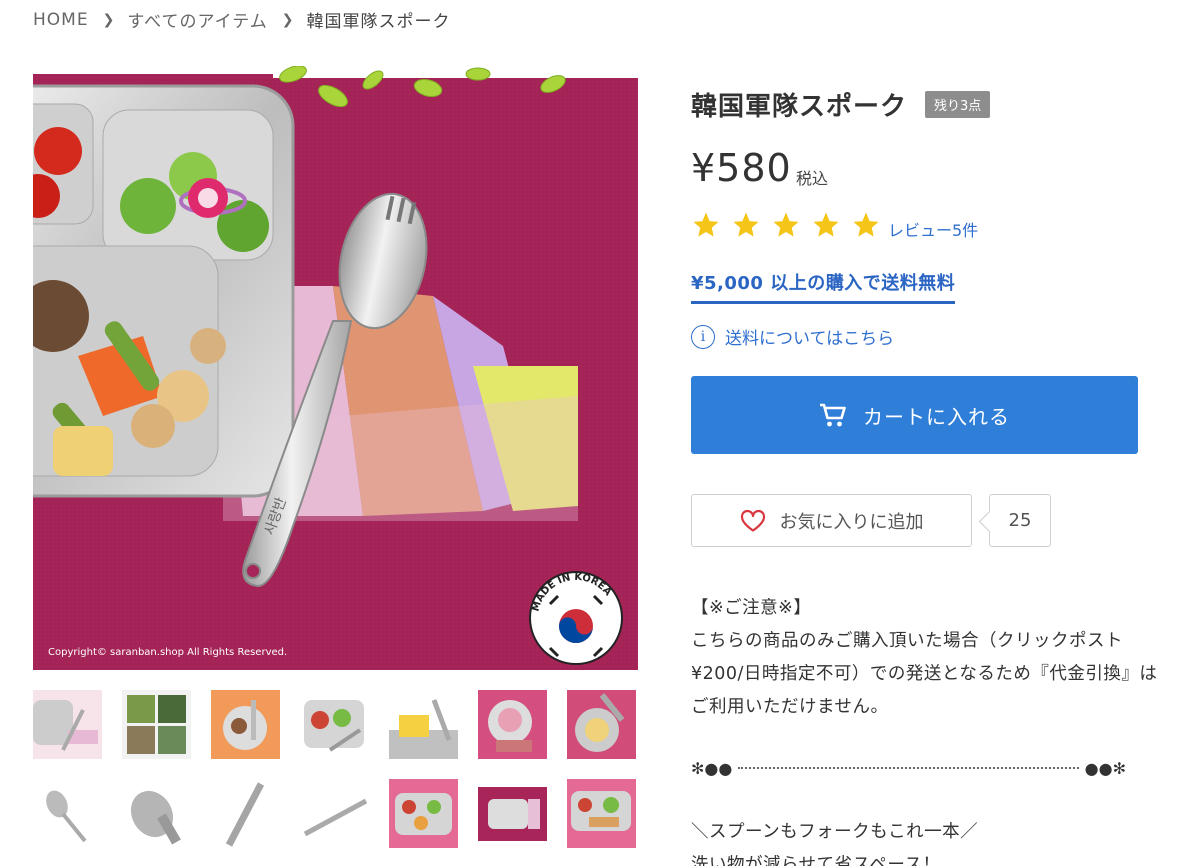 The height and width of the screenshot is (866, 1200). Describe the element at coordinates (835, 832) in the screenshot. I see `catch-copy: ＼スプーンもフォークもこれ一本／` at that location.